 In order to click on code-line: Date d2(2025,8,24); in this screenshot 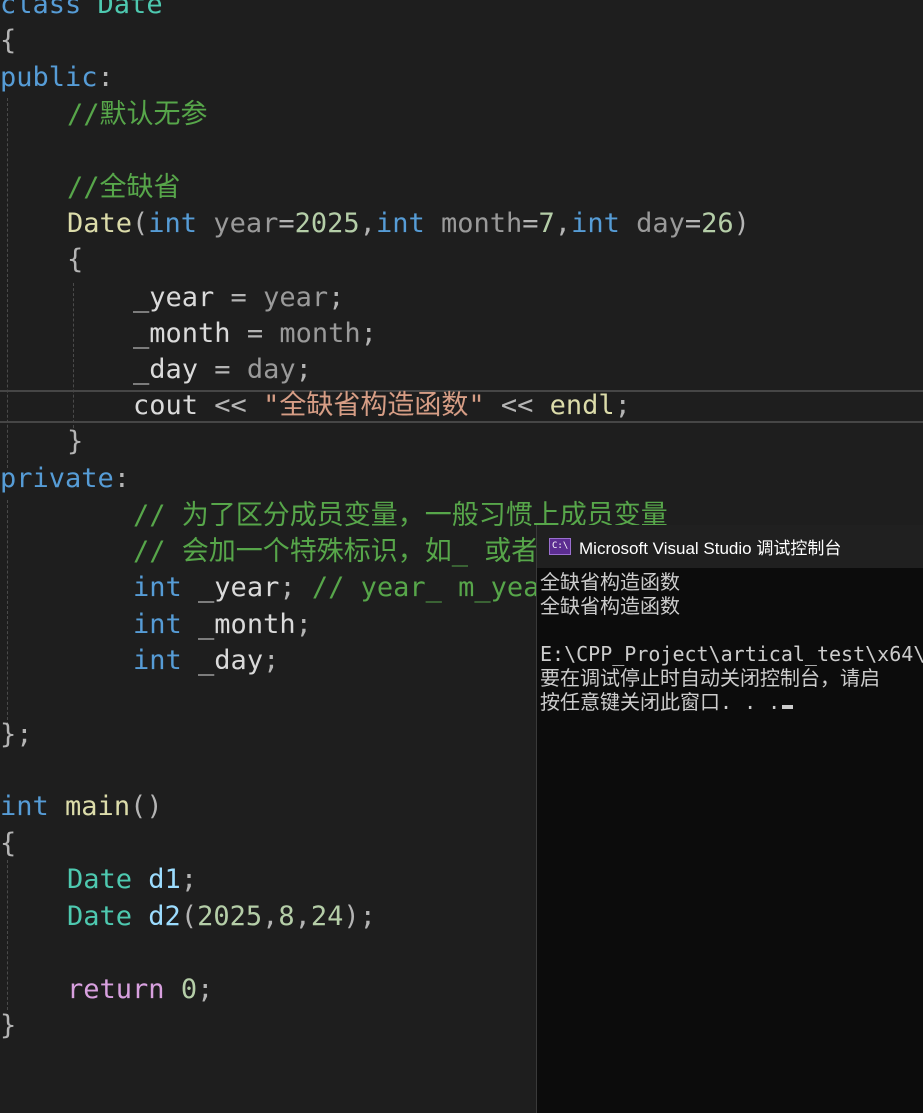, I will do `click(221, 916)`.